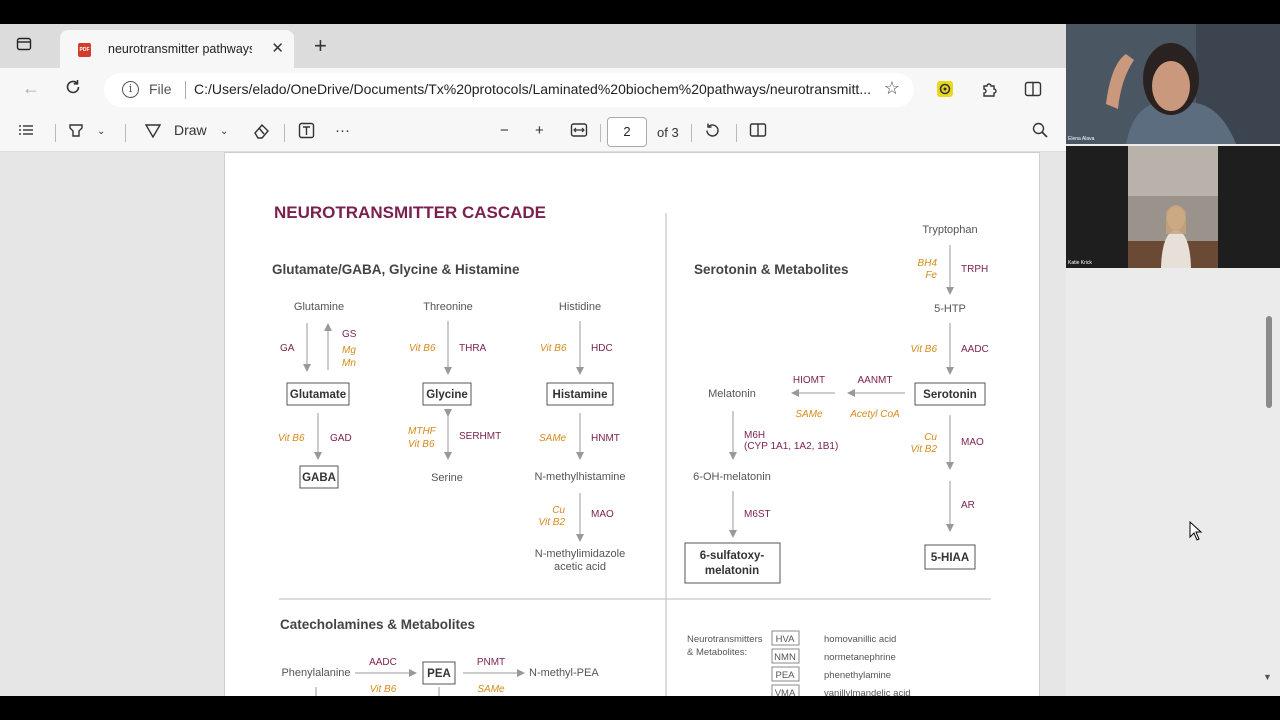 The height and width of the screenshot is (720, 1280). What do you see at coordinates (277, 48) in the screenshot?
I see `close-icon: ✕` at bounding box center [277, 48].